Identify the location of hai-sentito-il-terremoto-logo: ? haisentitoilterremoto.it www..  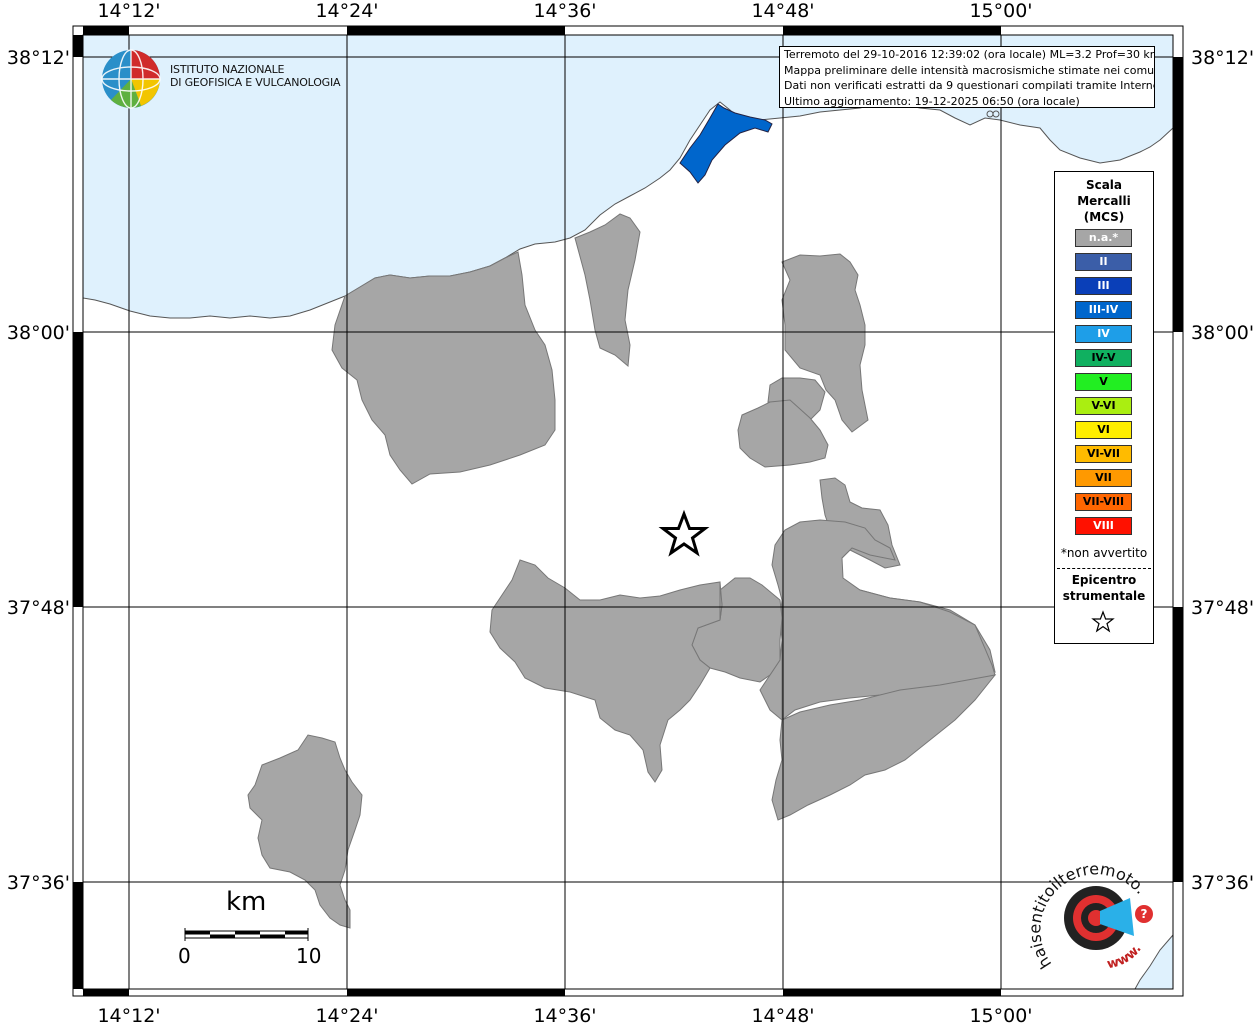
(1091, 914).